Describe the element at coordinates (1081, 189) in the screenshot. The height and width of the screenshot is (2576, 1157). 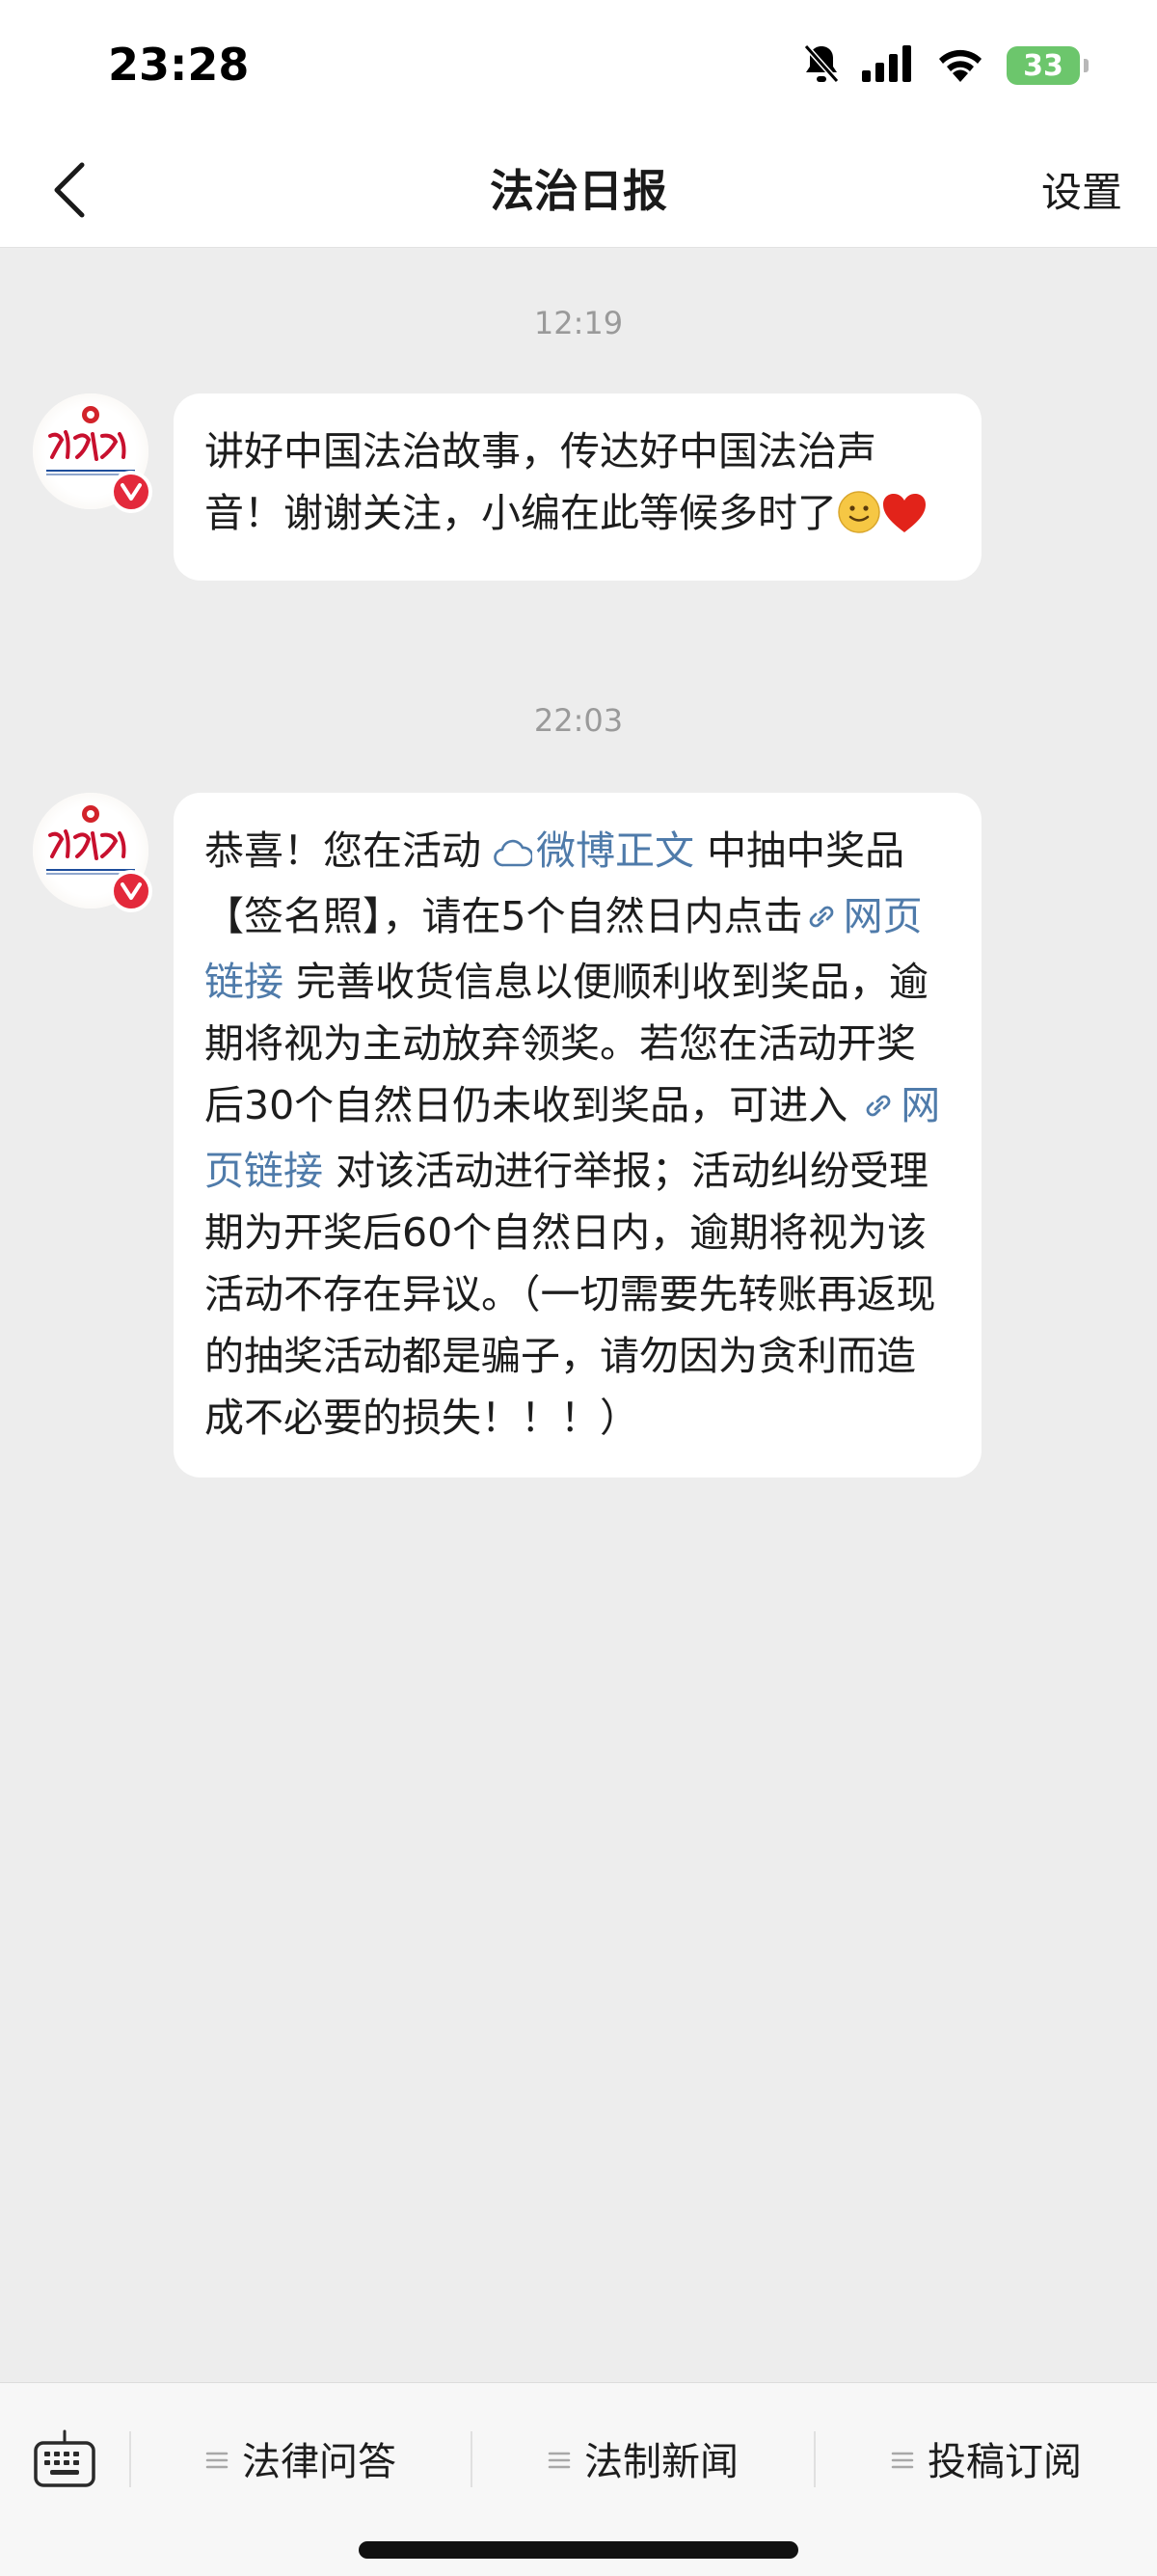
I see `settings-button: 设置` at that location.